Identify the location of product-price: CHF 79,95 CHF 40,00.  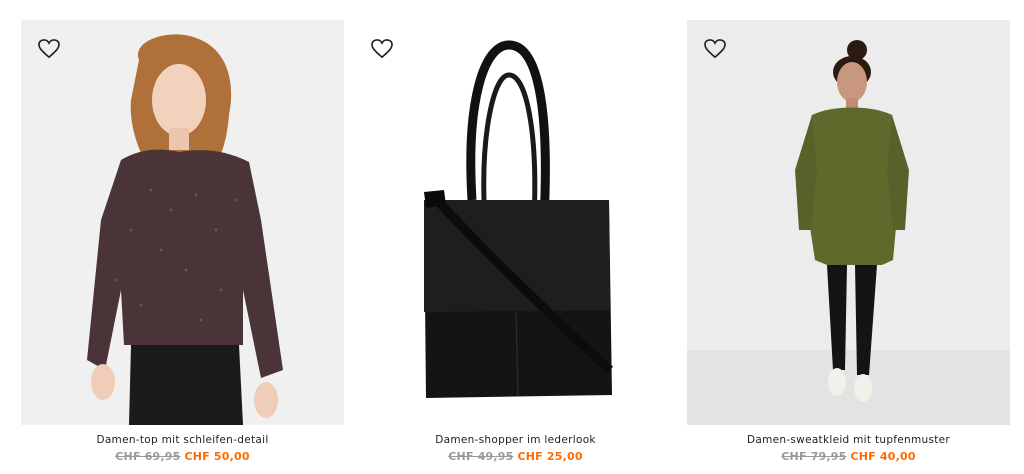
(848, 456).